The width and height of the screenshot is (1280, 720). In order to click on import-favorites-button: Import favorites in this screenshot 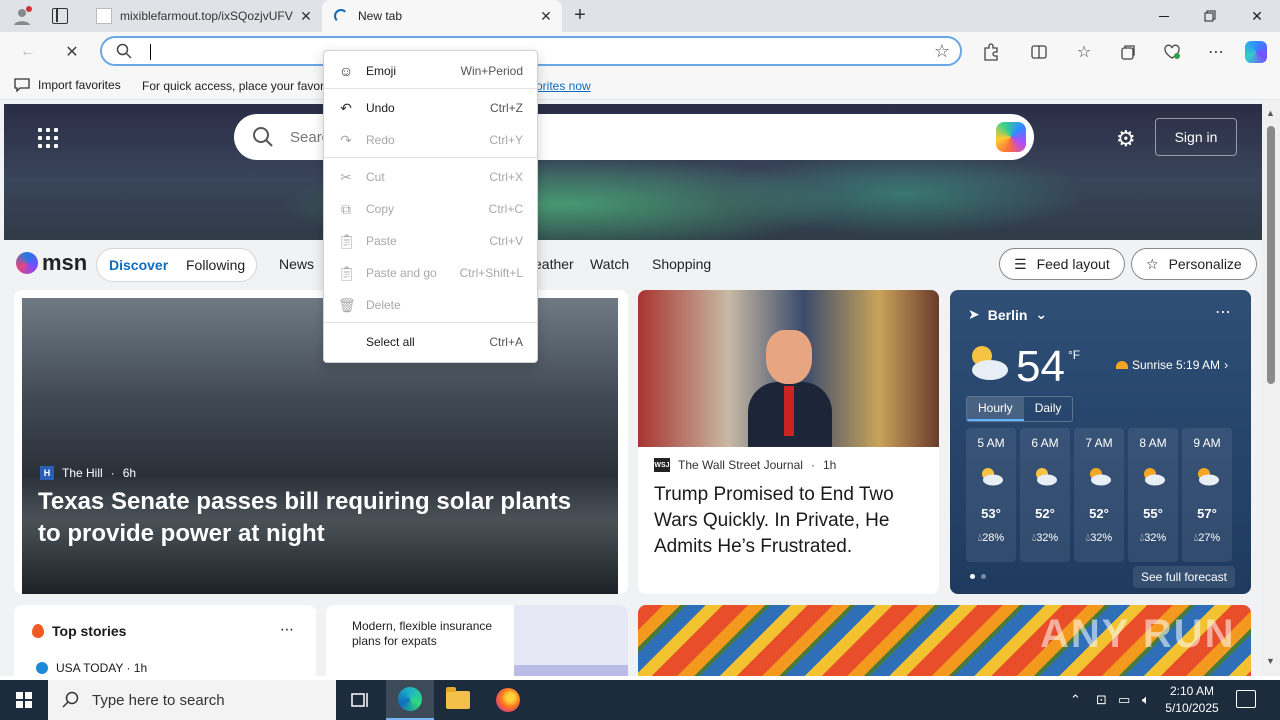, I will do `click(67, 85)`.